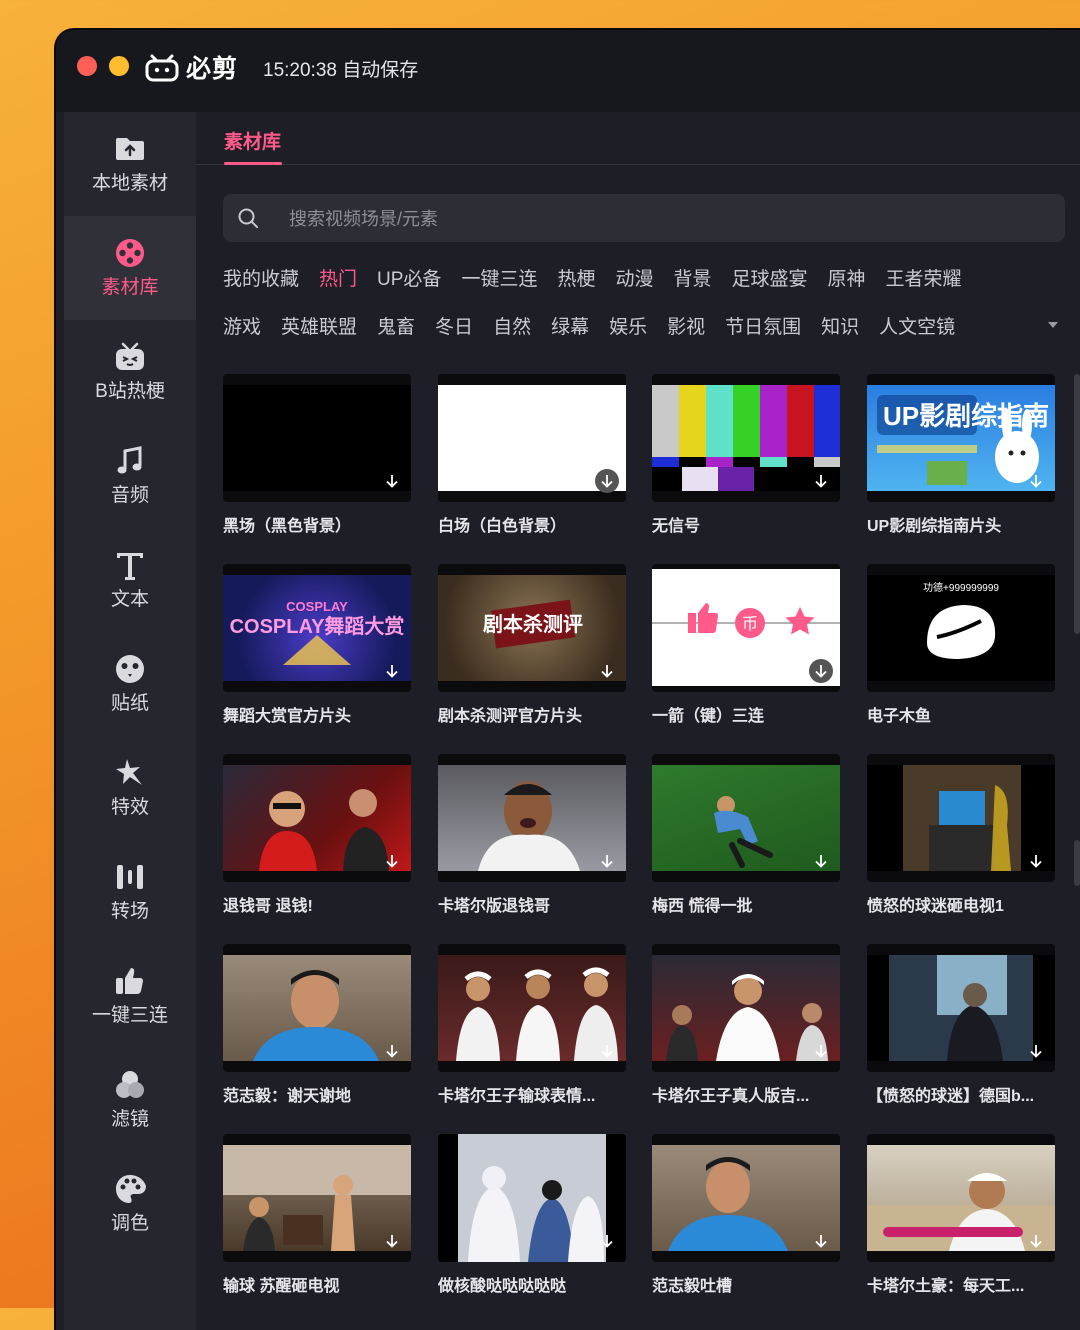 The width and height of the screenshot is (1080, 1330). I want to click on category-nature: 自然, so click(512, 325).